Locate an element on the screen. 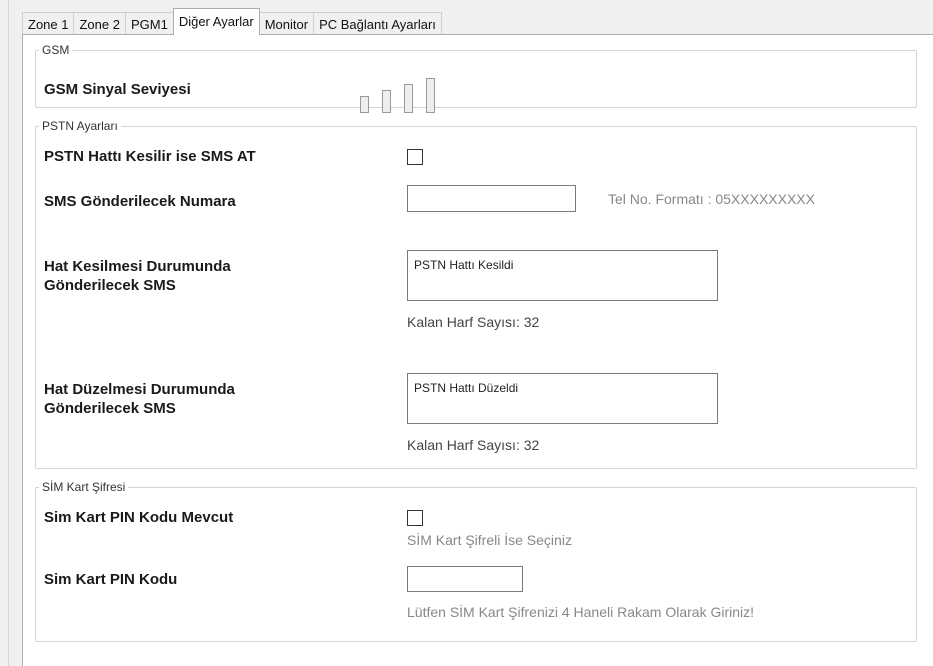 The width and height of the screenshot is (933, 666). cut-sms-label-line2: Gönderilecek SMS is located at coordinates (110, 285).